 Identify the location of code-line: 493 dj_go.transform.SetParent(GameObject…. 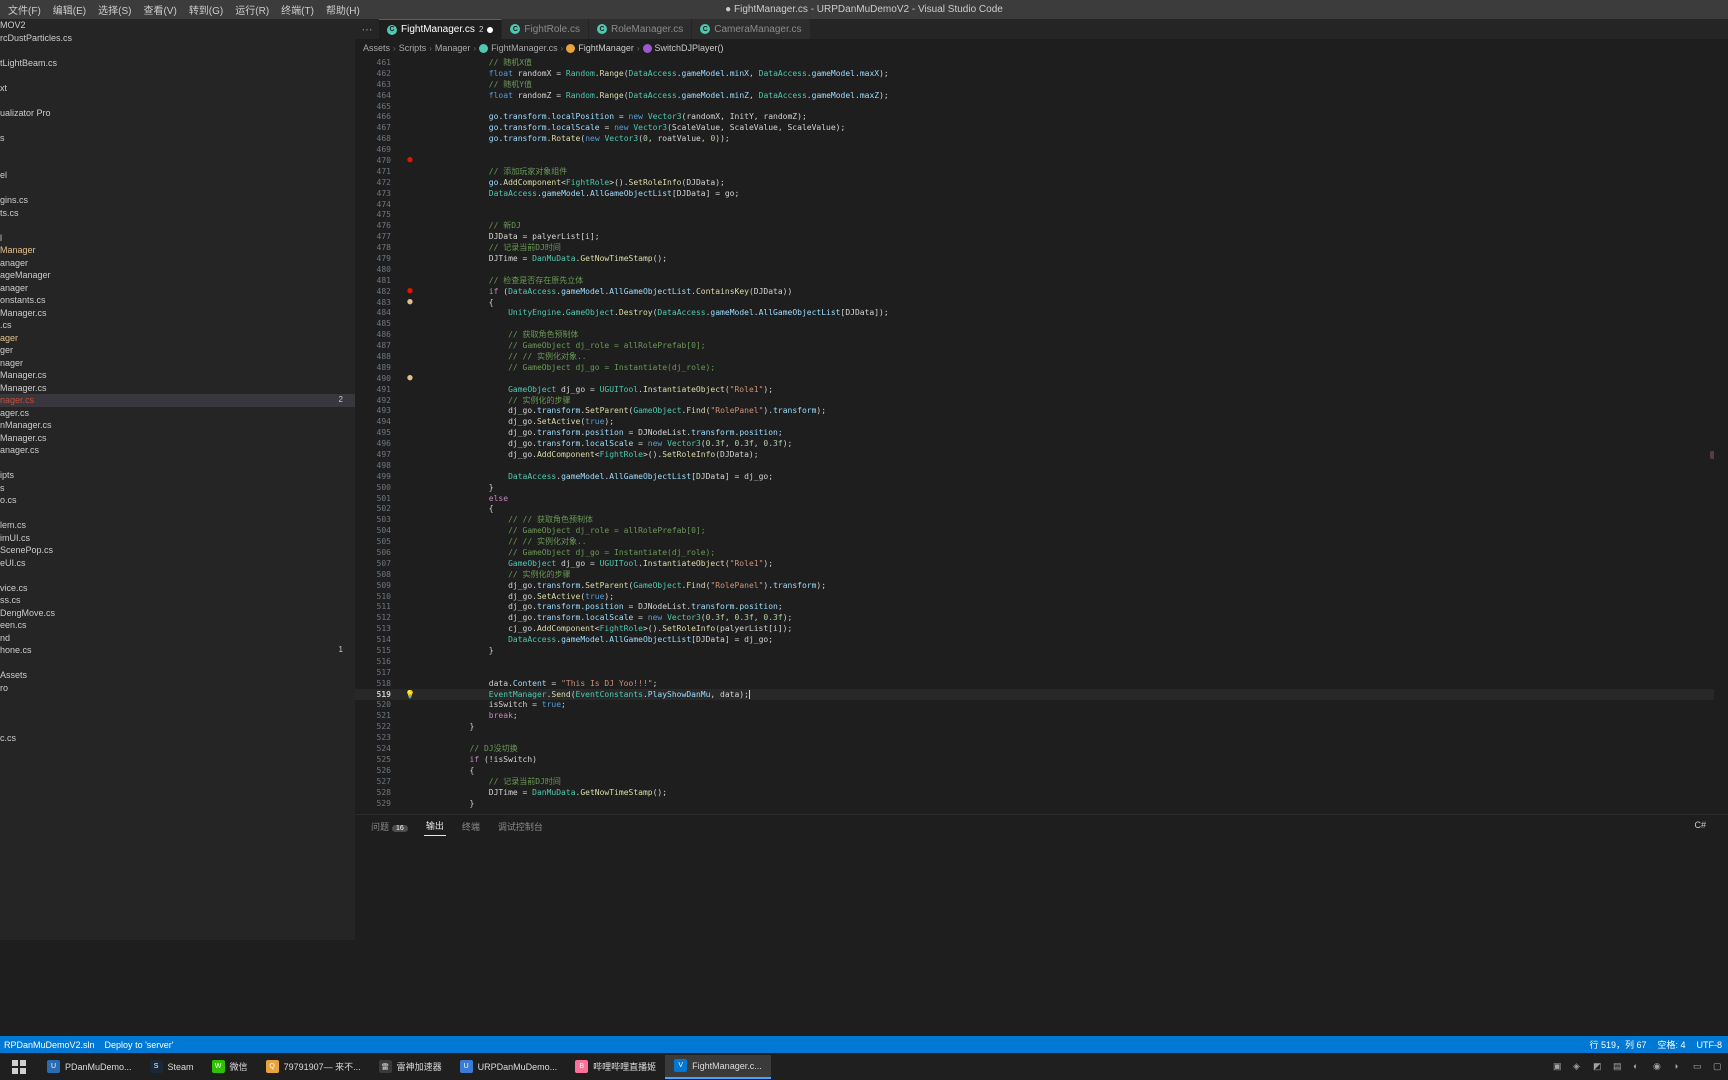
(1041, 411).